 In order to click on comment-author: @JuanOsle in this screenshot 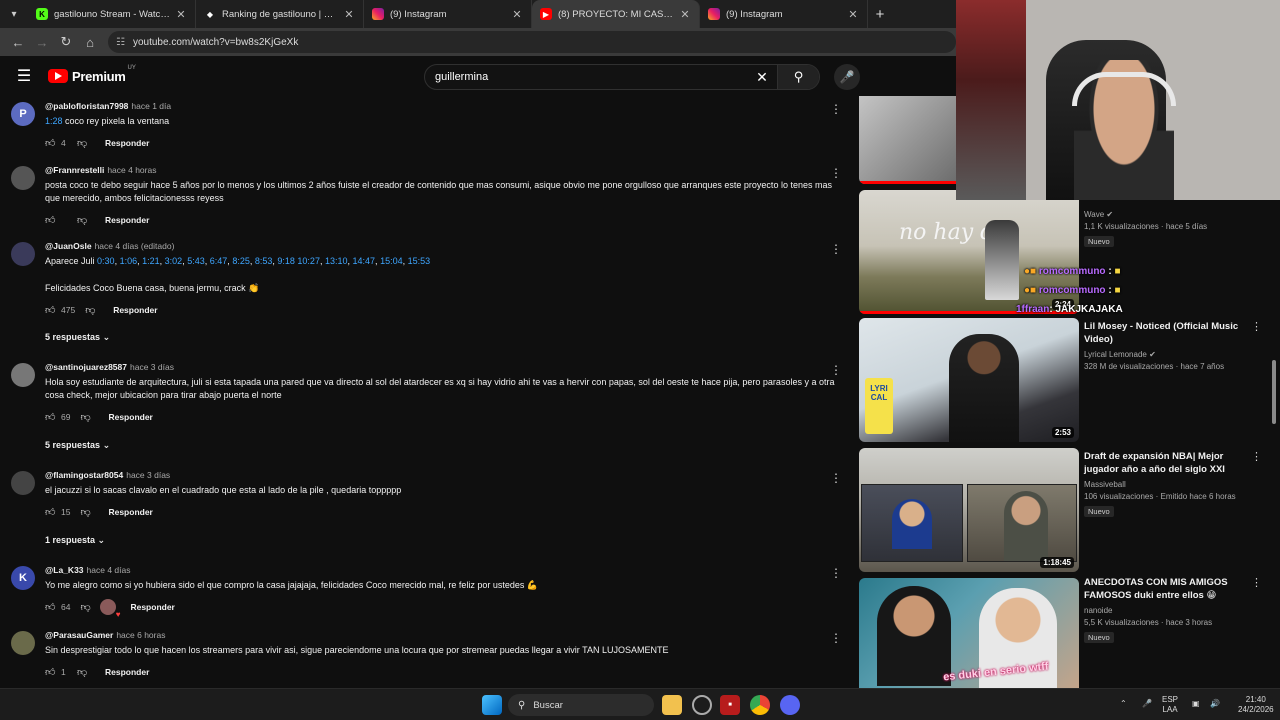, I will do `click(68, 246)`.